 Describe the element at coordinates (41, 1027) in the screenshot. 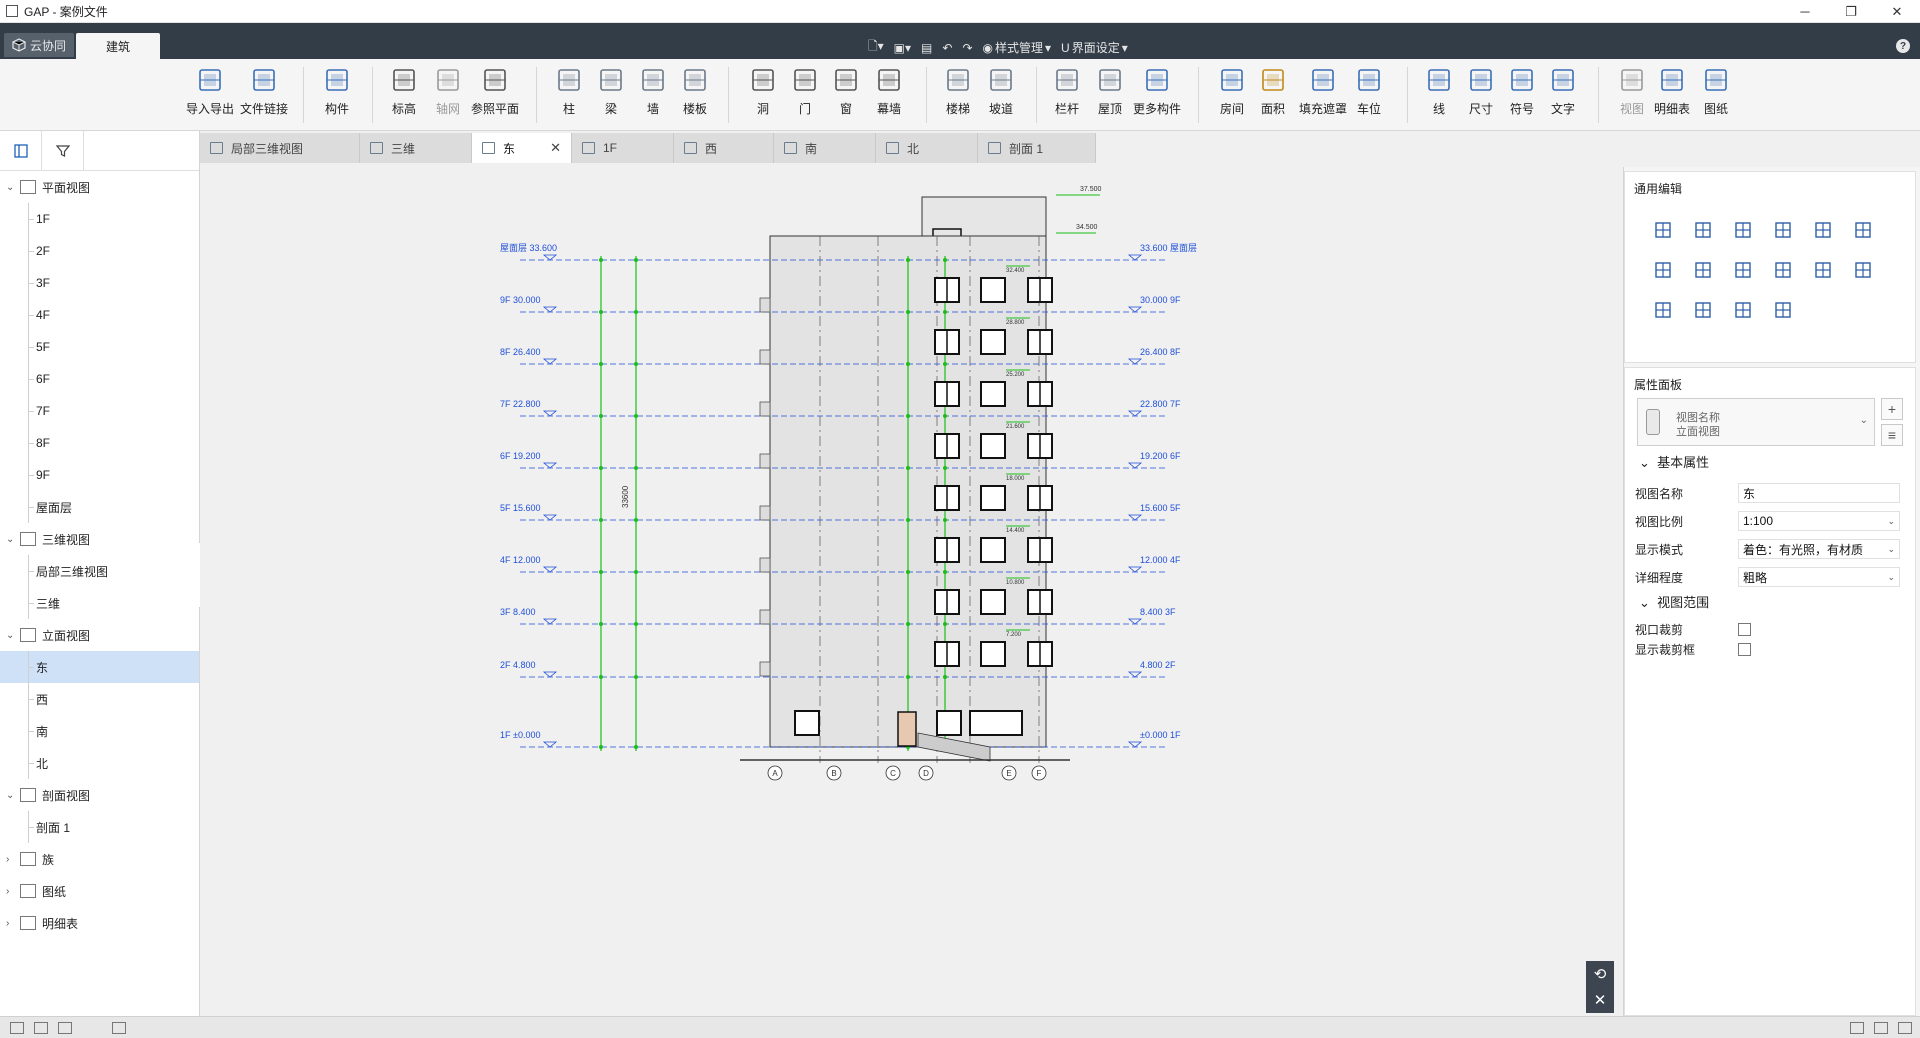

I see `layout-tile-icon` at that location.